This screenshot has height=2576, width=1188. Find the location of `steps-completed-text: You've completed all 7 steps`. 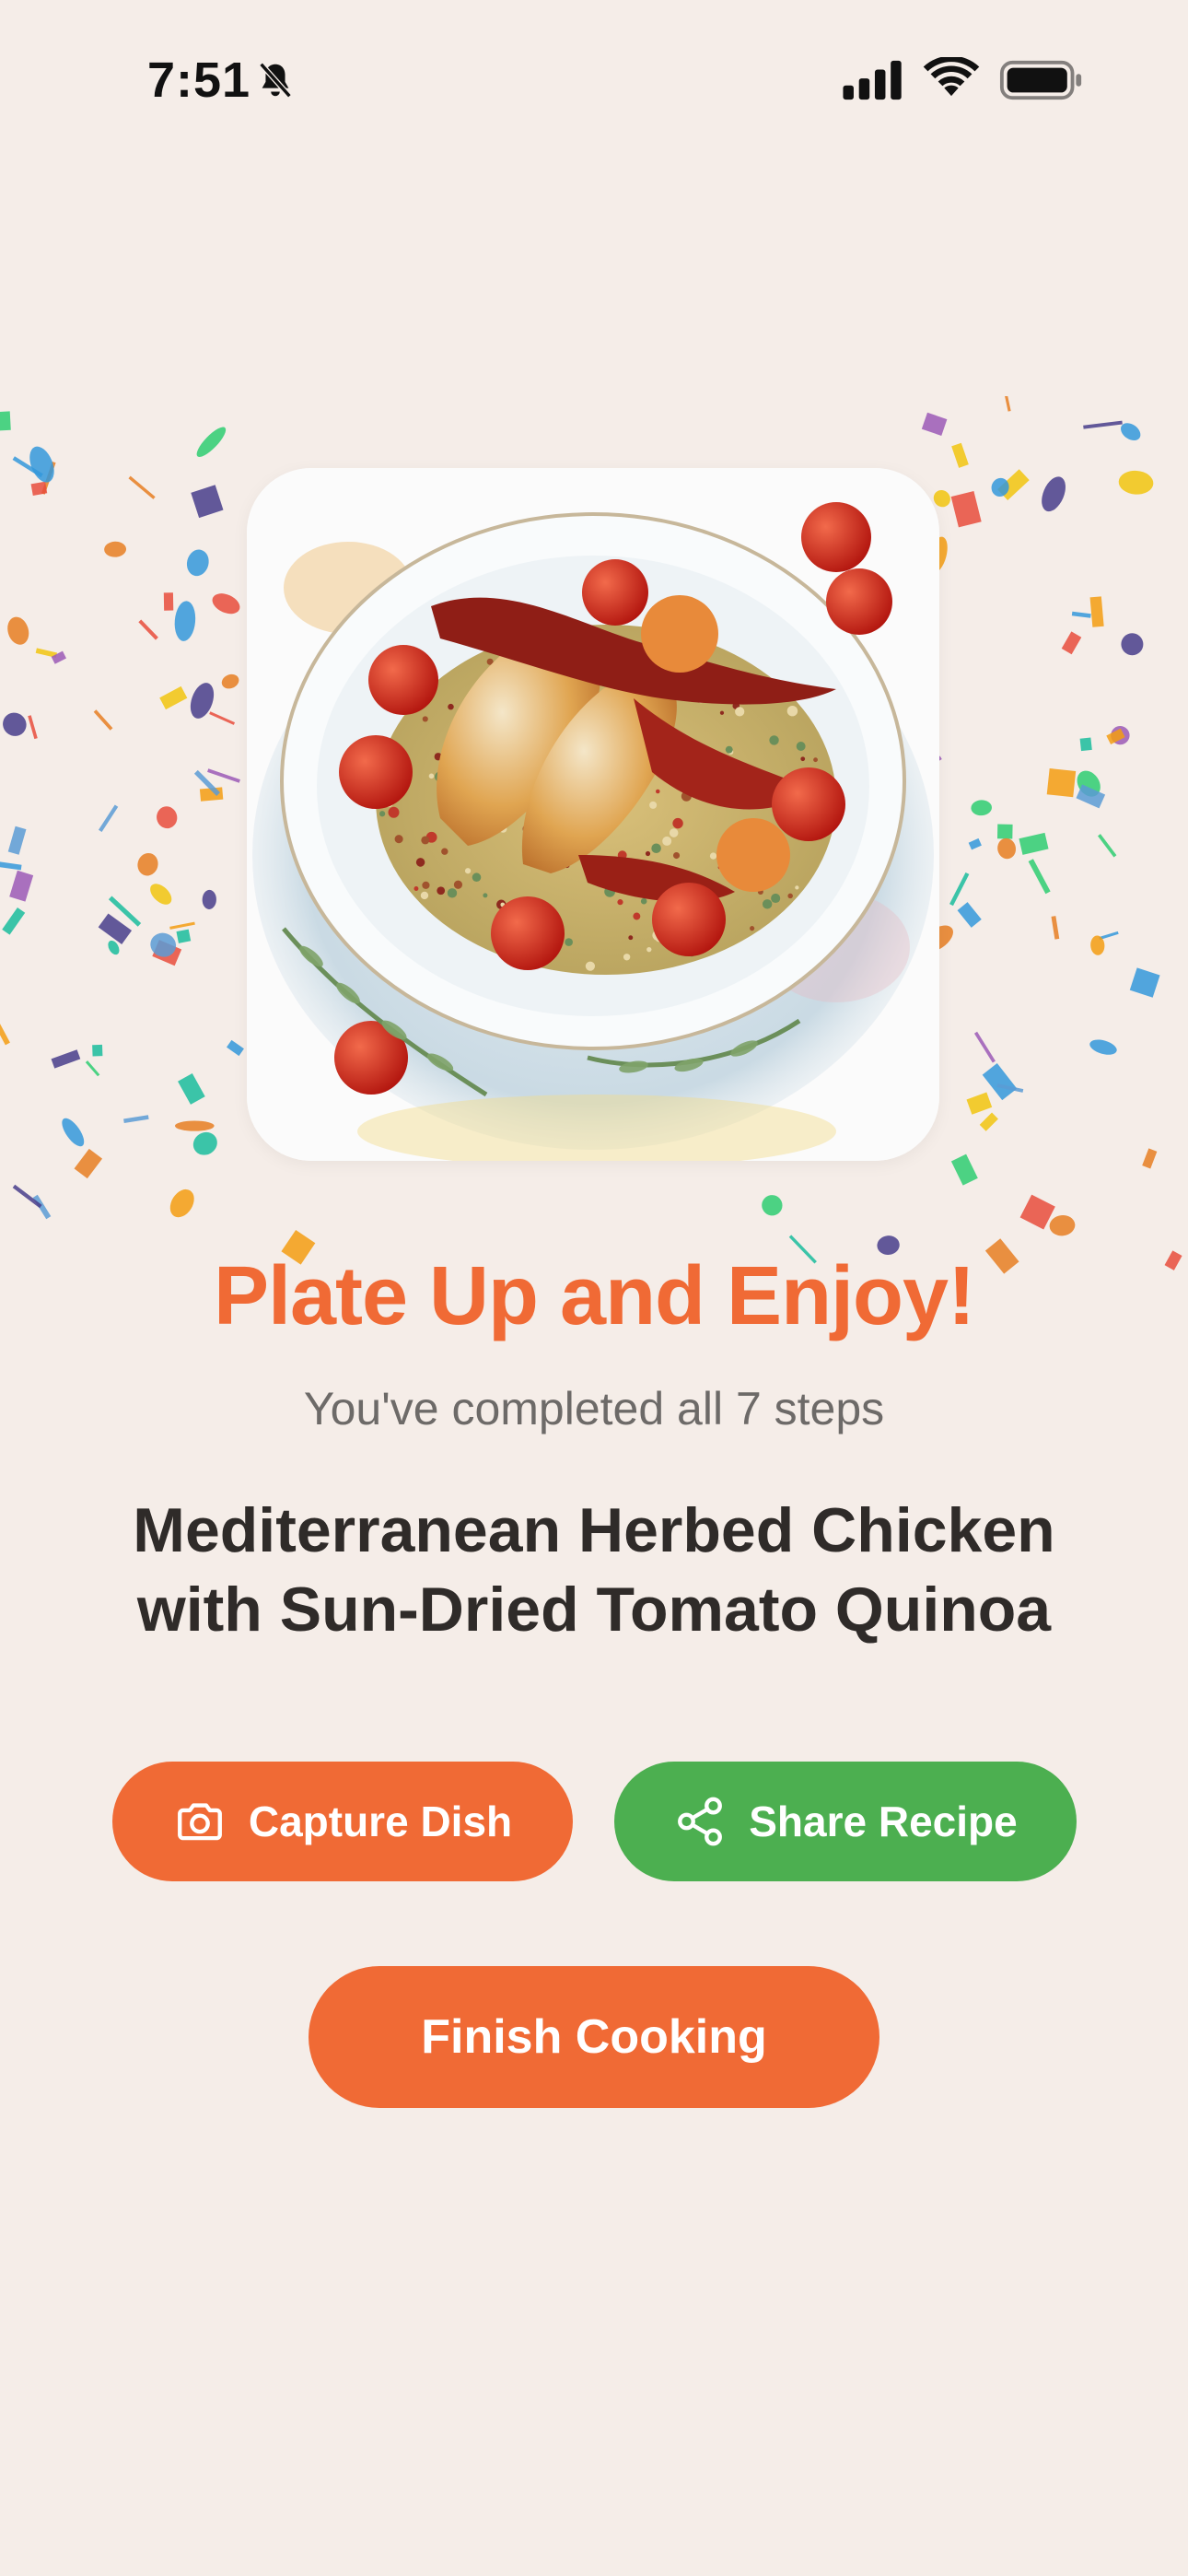

steps-completed-text: You've completed all 7 steps is located at coordinates (594, 1408).